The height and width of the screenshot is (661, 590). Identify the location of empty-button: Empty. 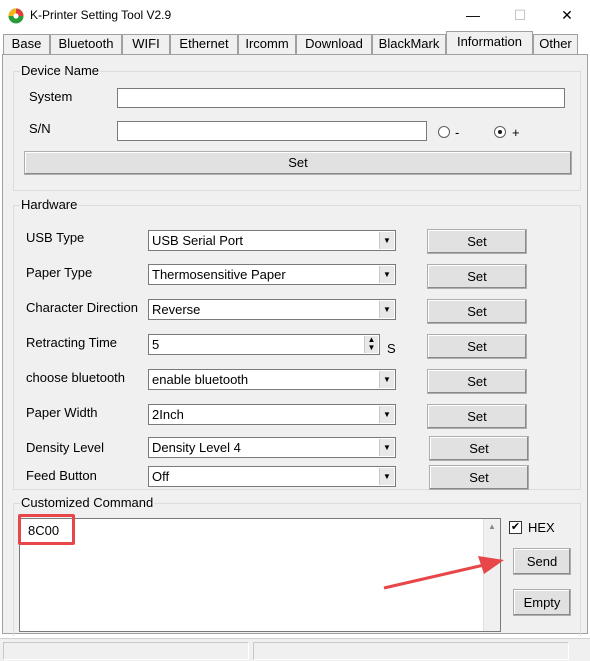
(542, 602).